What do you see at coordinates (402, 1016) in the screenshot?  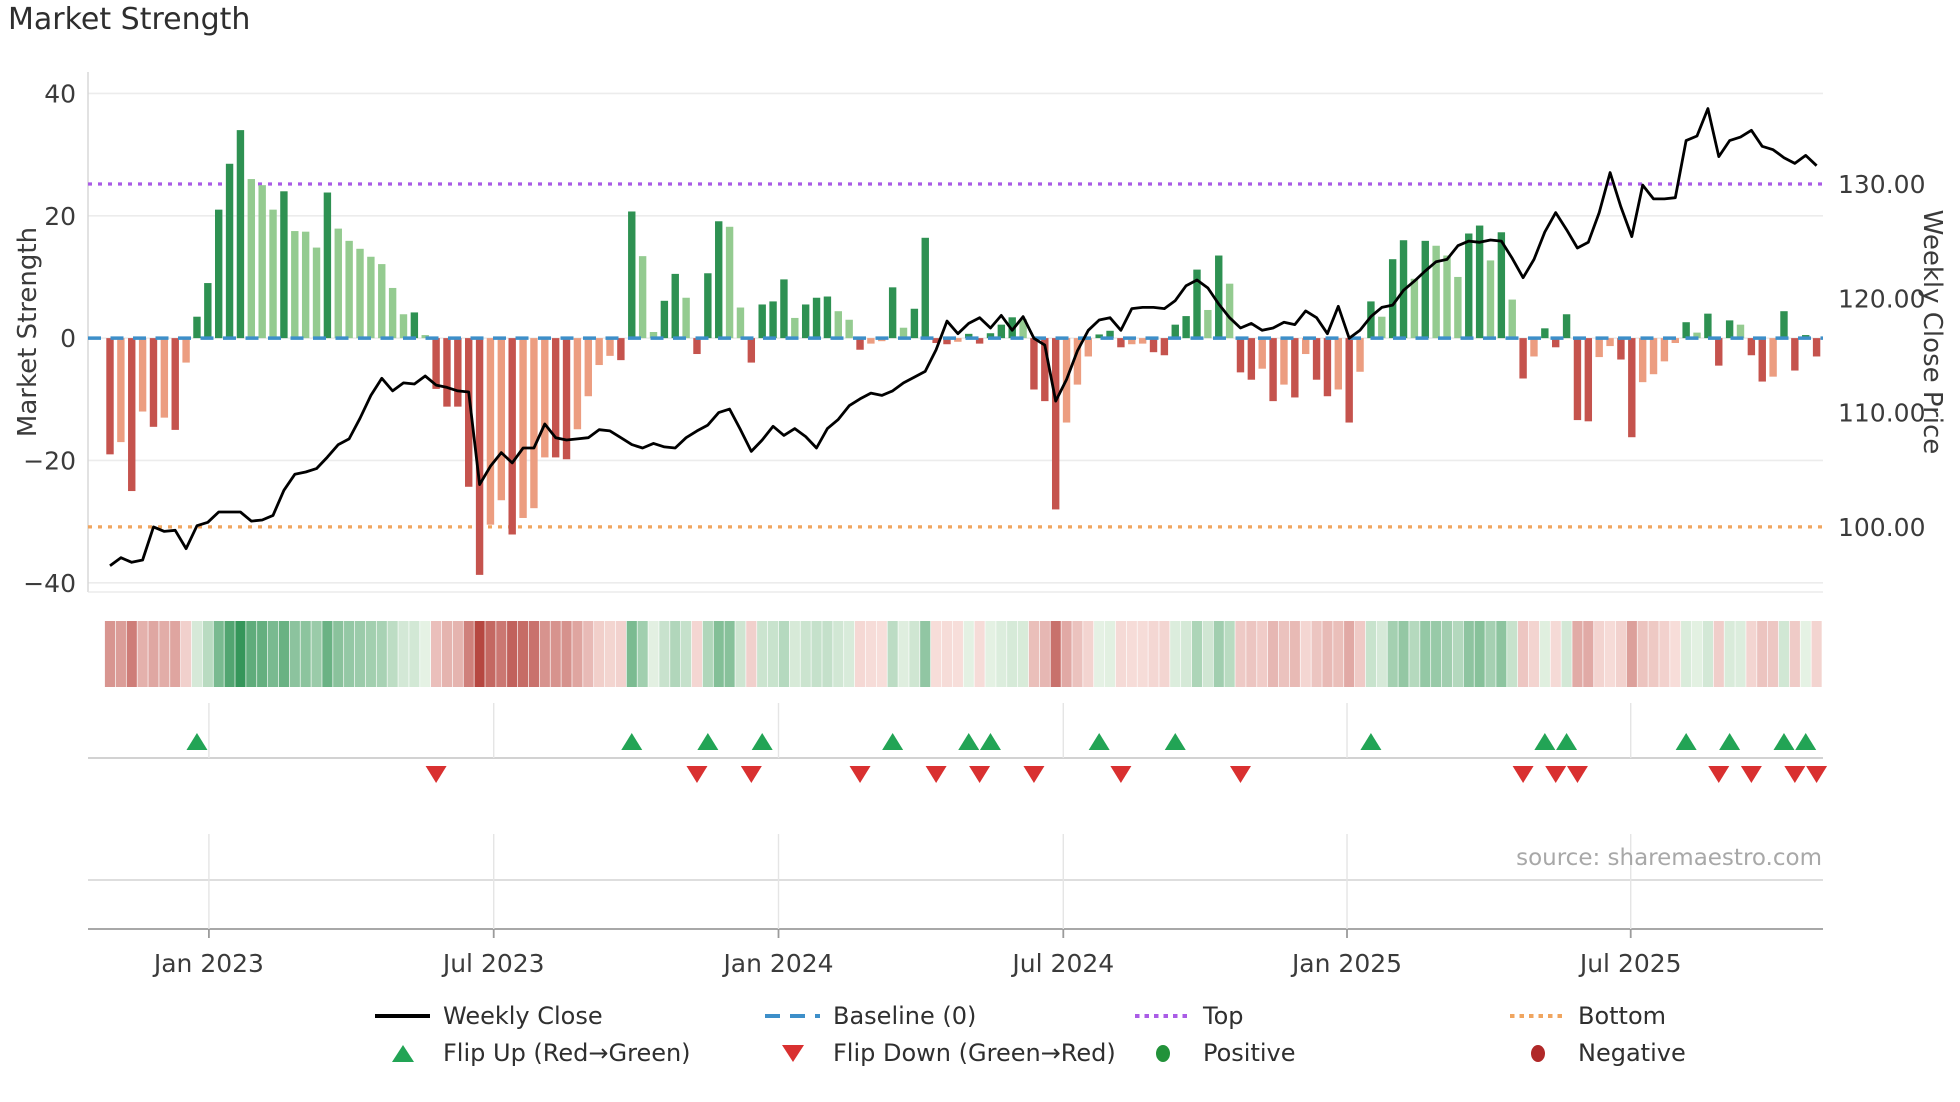 I see `weekly-close-line-icon` at bounding box center [402, 1016].